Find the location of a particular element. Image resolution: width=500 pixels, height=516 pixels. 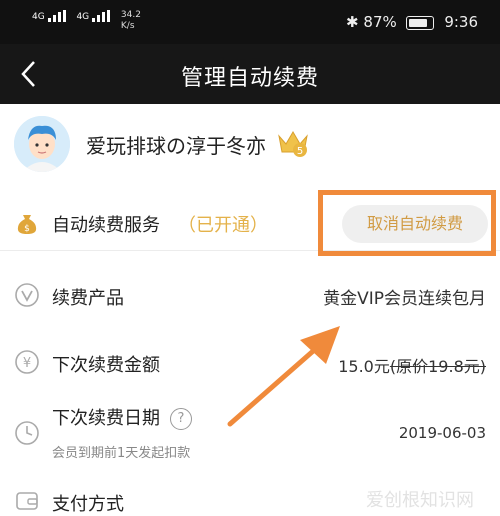

battery-icon is located at coordinates (419, 22).